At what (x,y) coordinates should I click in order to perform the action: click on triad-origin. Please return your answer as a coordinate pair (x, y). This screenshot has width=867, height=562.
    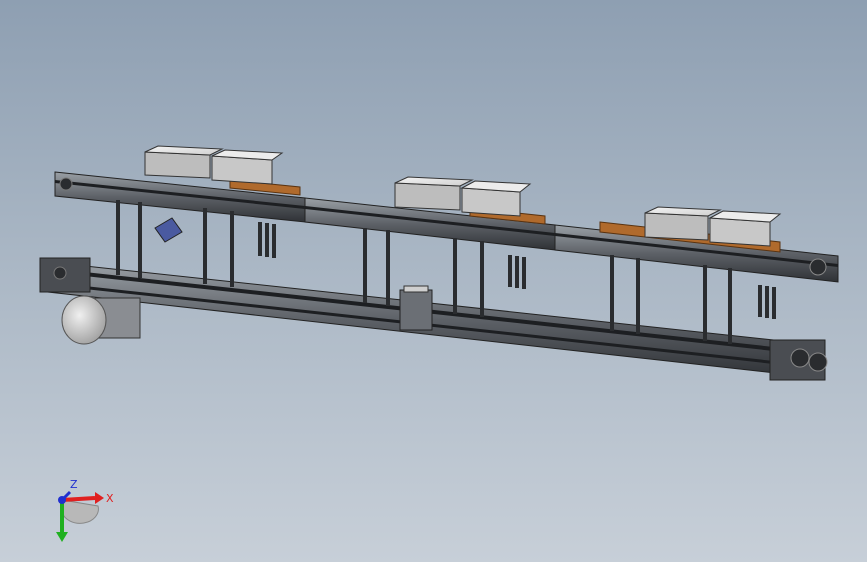
    Looking at the image, I should click on (62, 500).